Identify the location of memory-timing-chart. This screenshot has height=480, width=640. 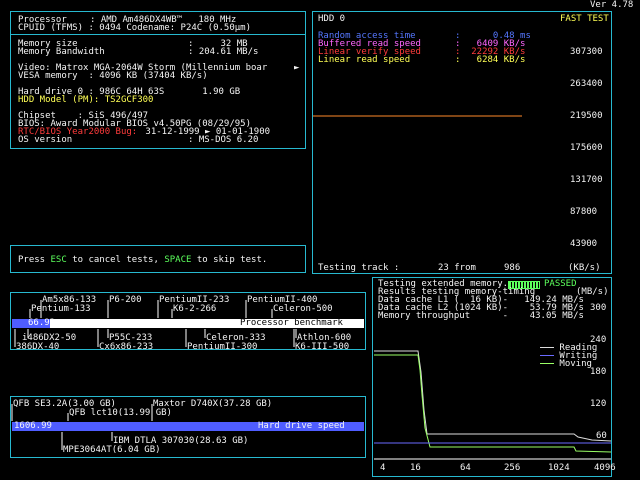
(493, 405).